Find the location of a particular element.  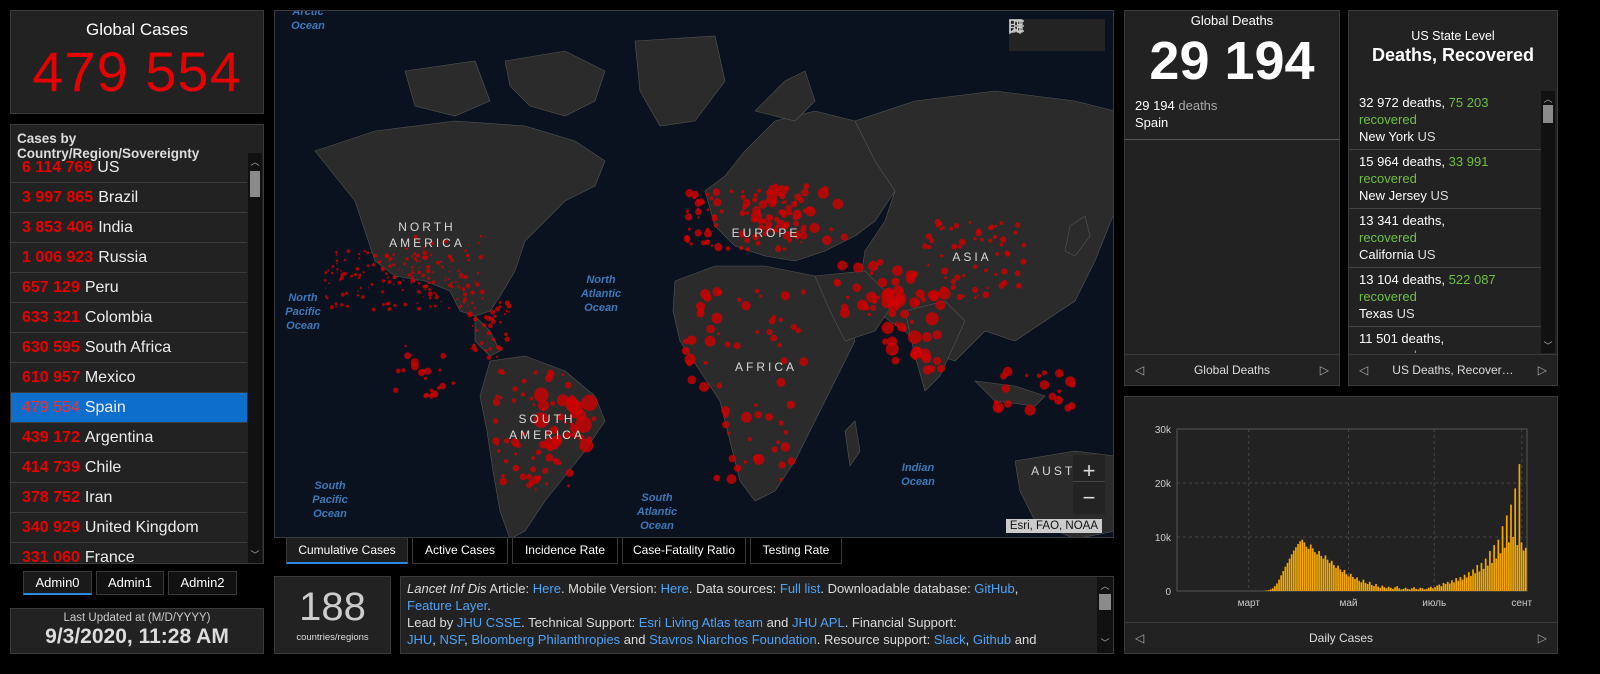

tab-active-cases: Active Cases is located at coordinates (460, 551).